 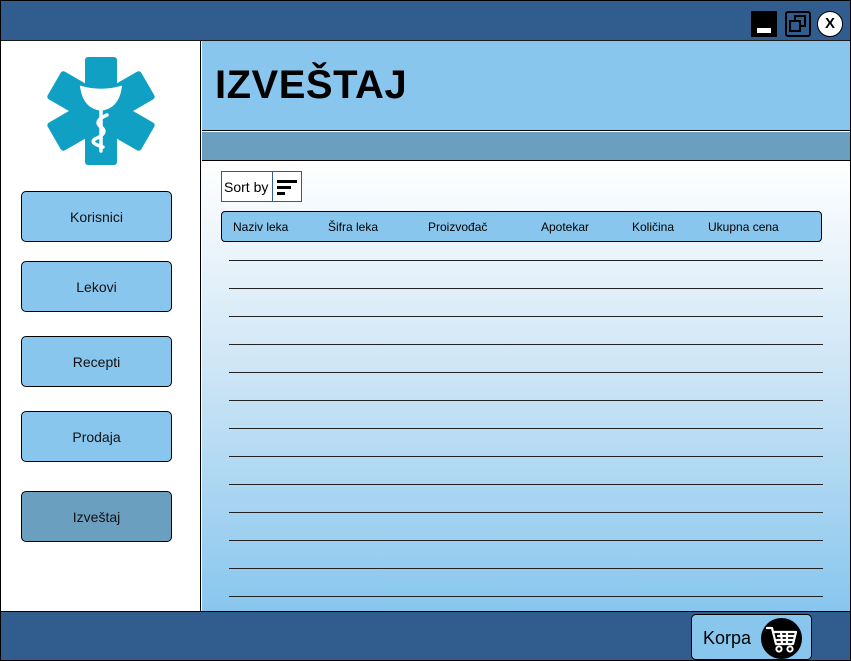 What do you see at coordinates (457, 227) in the screenshot?
I see `column-header-proizvodjac: Proizvođač` at bounding box center [457, 227].